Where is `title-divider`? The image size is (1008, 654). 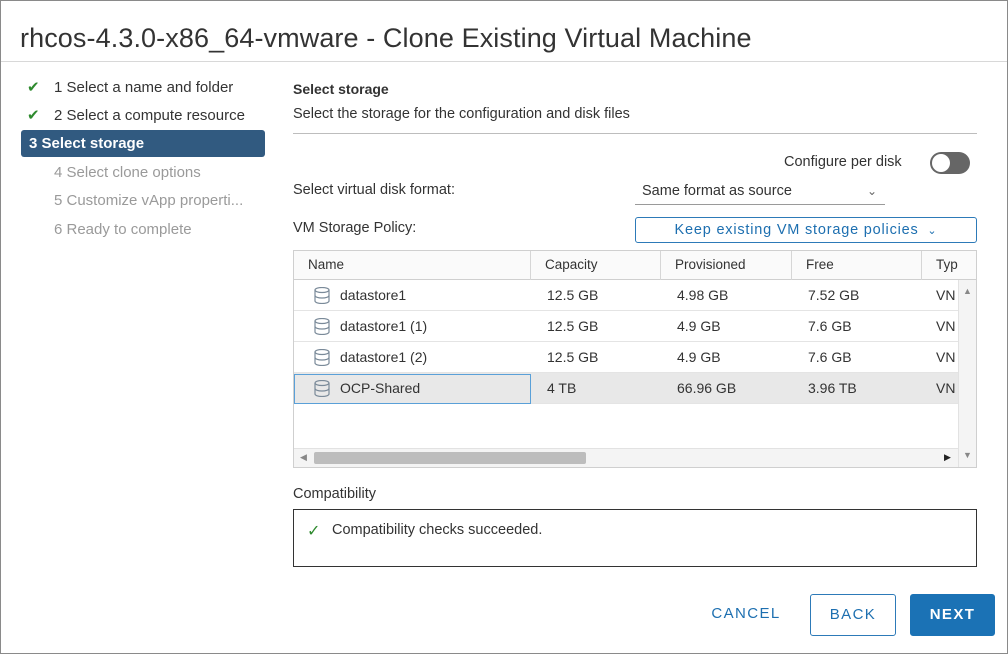 title-divider is located at coordinates (504, 61).